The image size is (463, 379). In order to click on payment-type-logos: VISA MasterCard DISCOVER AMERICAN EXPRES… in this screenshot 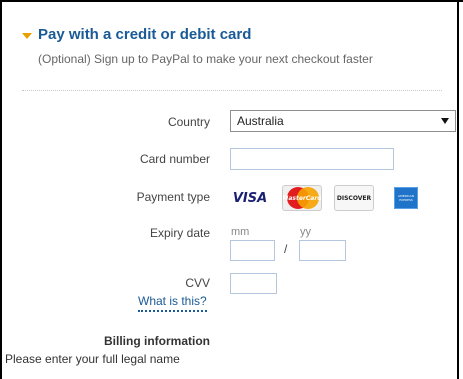, I will do `click(328, 198)`.